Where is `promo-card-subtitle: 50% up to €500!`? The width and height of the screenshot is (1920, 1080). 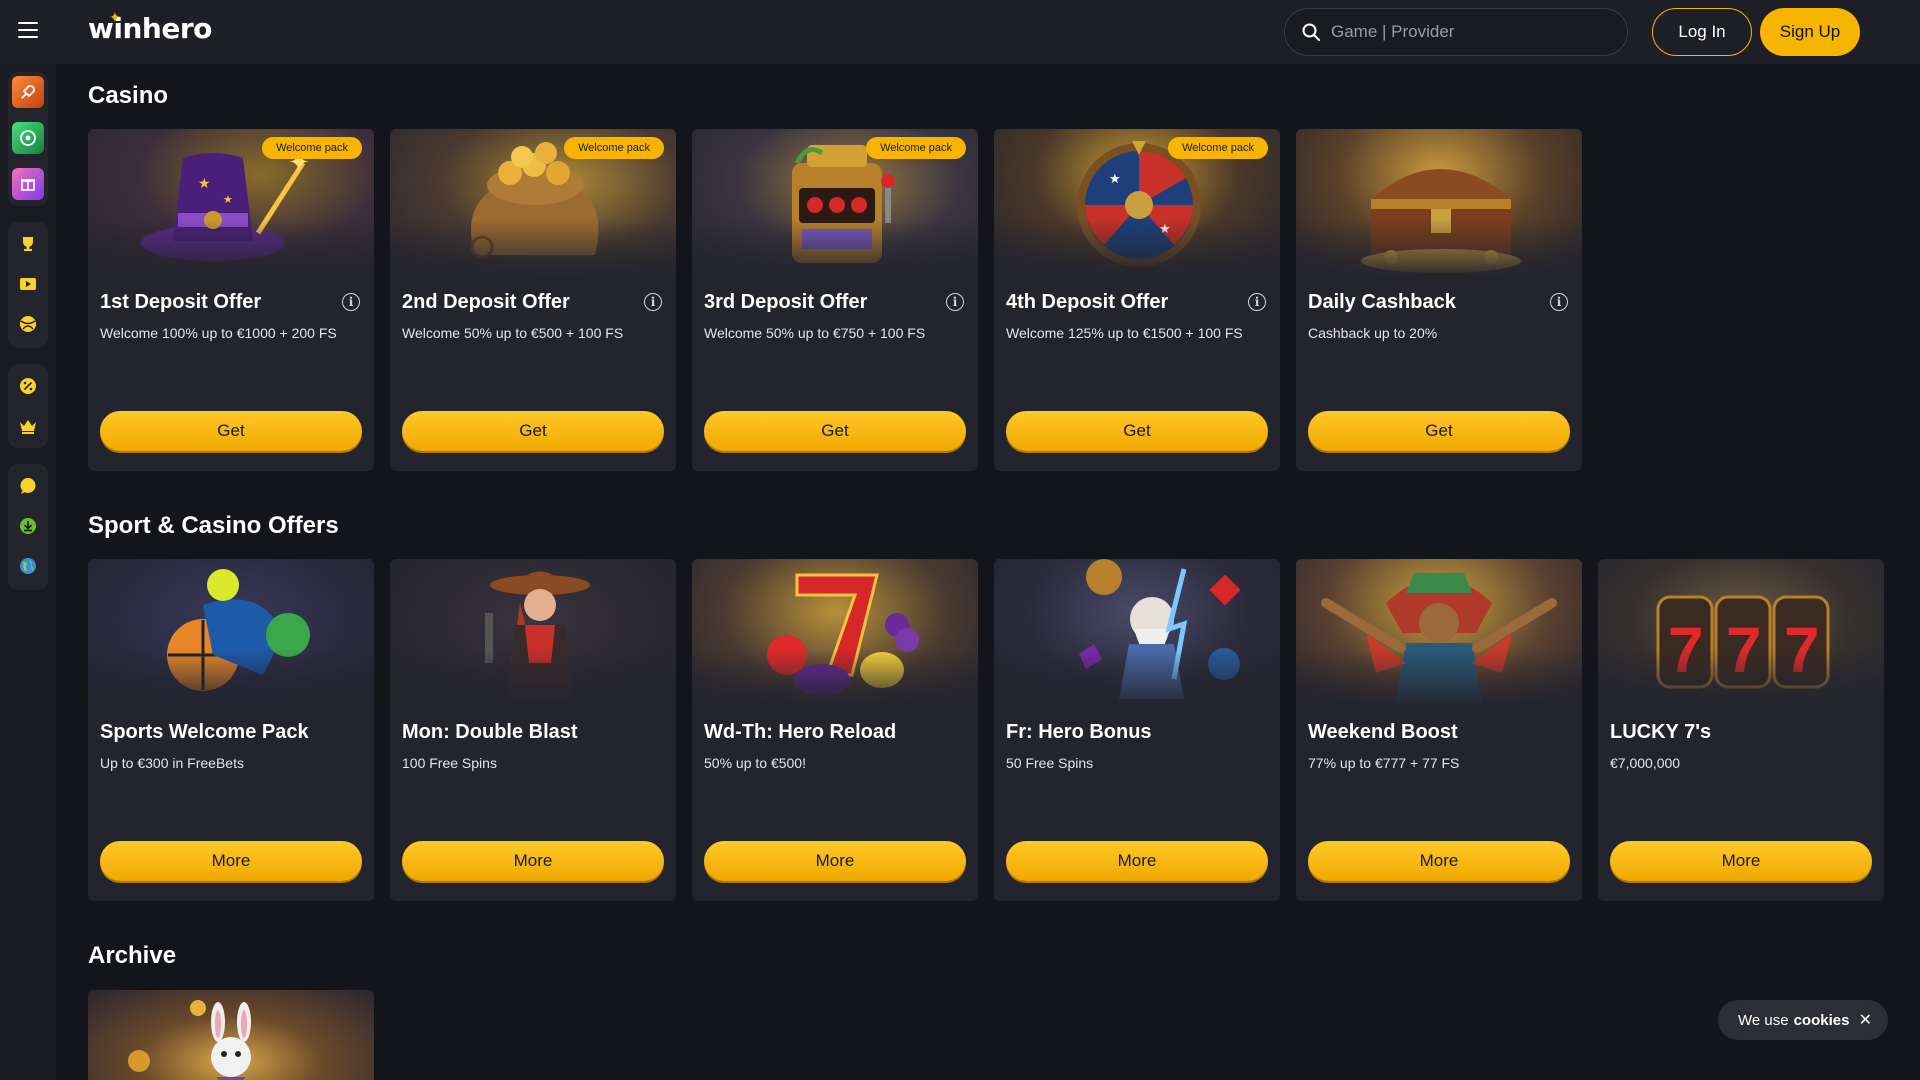 promo-card-subtitle: 50% up to €500! is located at coordinates (755, 763).